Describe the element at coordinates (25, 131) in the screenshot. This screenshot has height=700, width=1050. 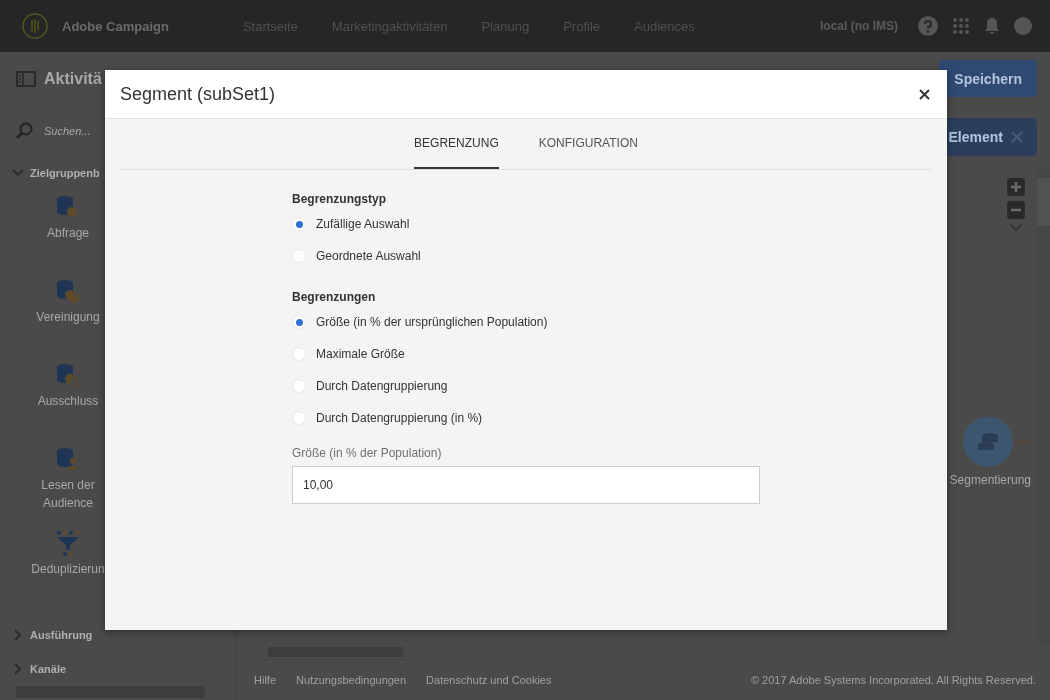
I see `search-icon` at that location.